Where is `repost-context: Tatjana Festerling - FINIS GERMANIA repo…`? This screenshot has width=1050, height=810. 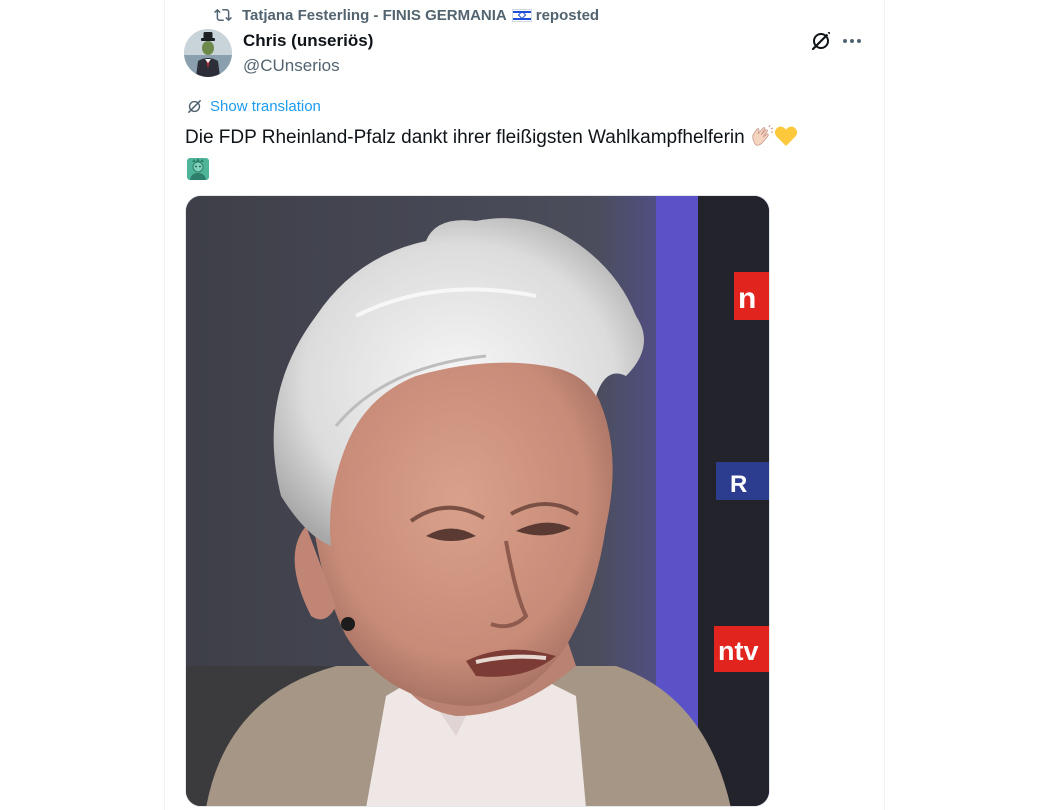 repost-context: Tatjana Festerling - FINIS GERMANIA repo… is located at coordinates (406, 15).